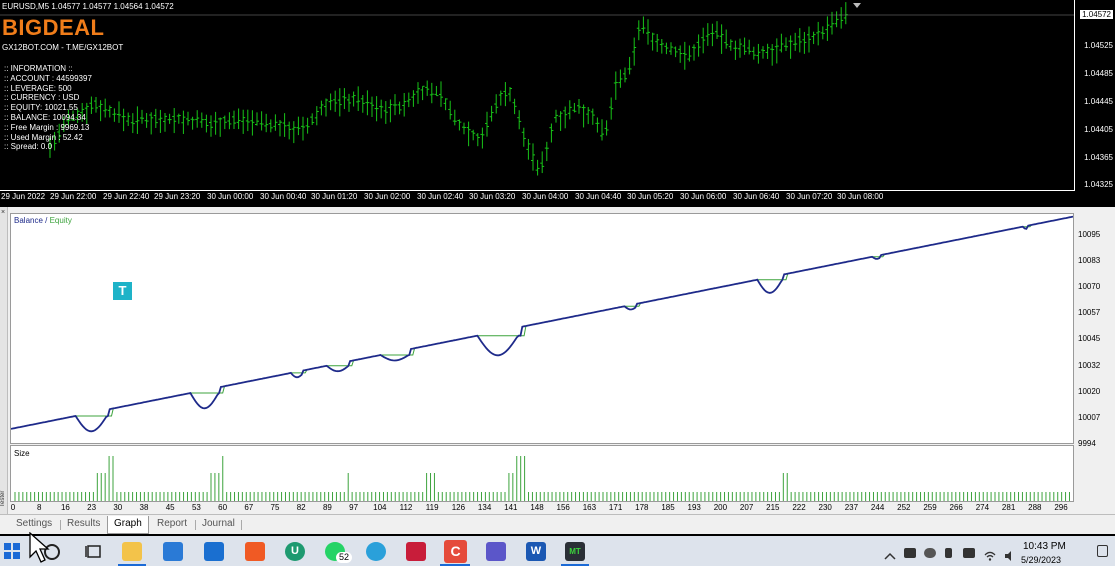 The height and width of the screenshot is (566, 1115). Describe the element at coordinates (47, 127) in the screenshot. I see `info-line: :: Free Margin : 9969.13` at that location.